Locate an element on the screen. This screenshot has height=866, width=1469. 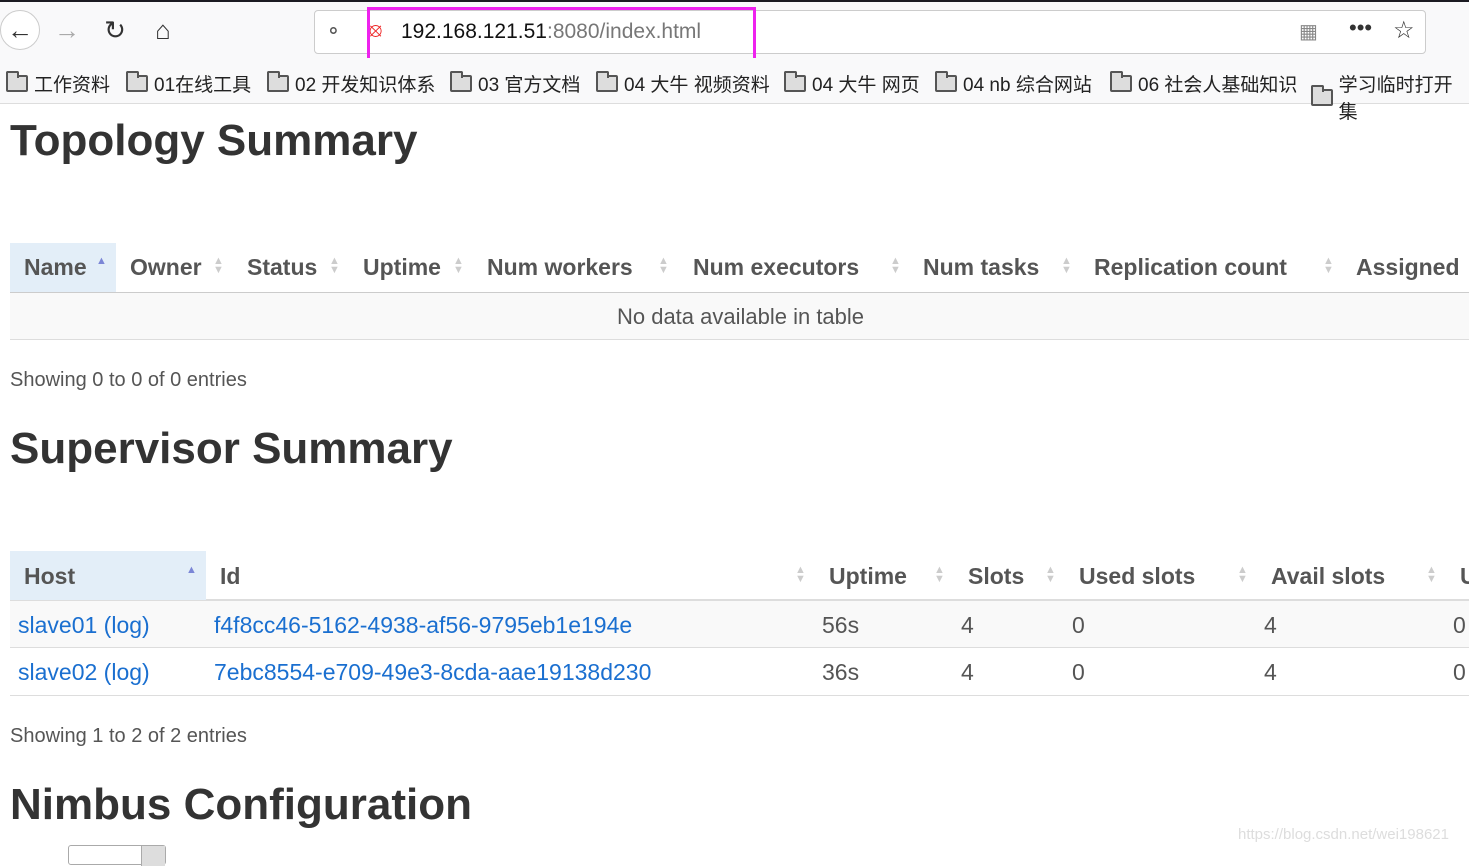
empty-row: No data available in table is located at coordinates (739, 316).